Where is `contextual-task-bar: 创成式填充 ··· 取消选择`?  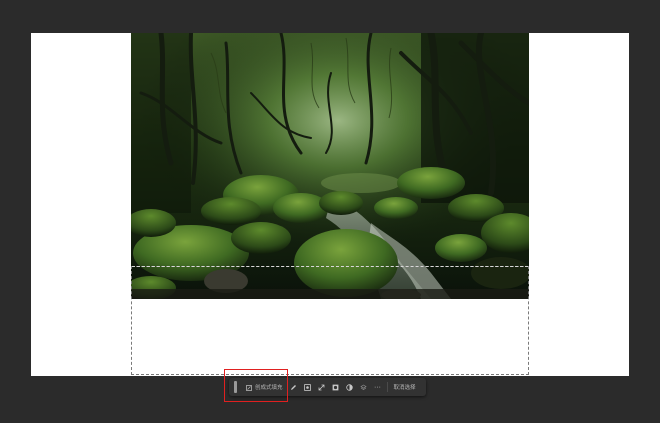
contextual-task-bar: 创成式填充 ··· 取消选择 is located at coordinates (327, 387).